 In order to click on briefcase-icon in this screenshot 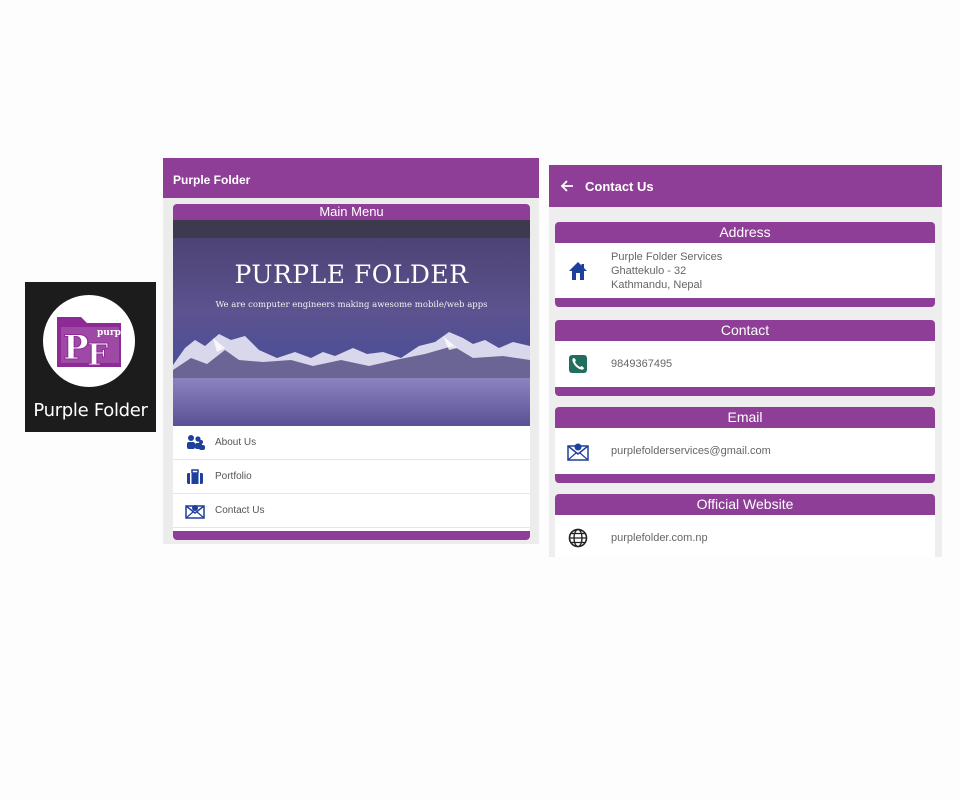, I will do `click(195, 477)`.